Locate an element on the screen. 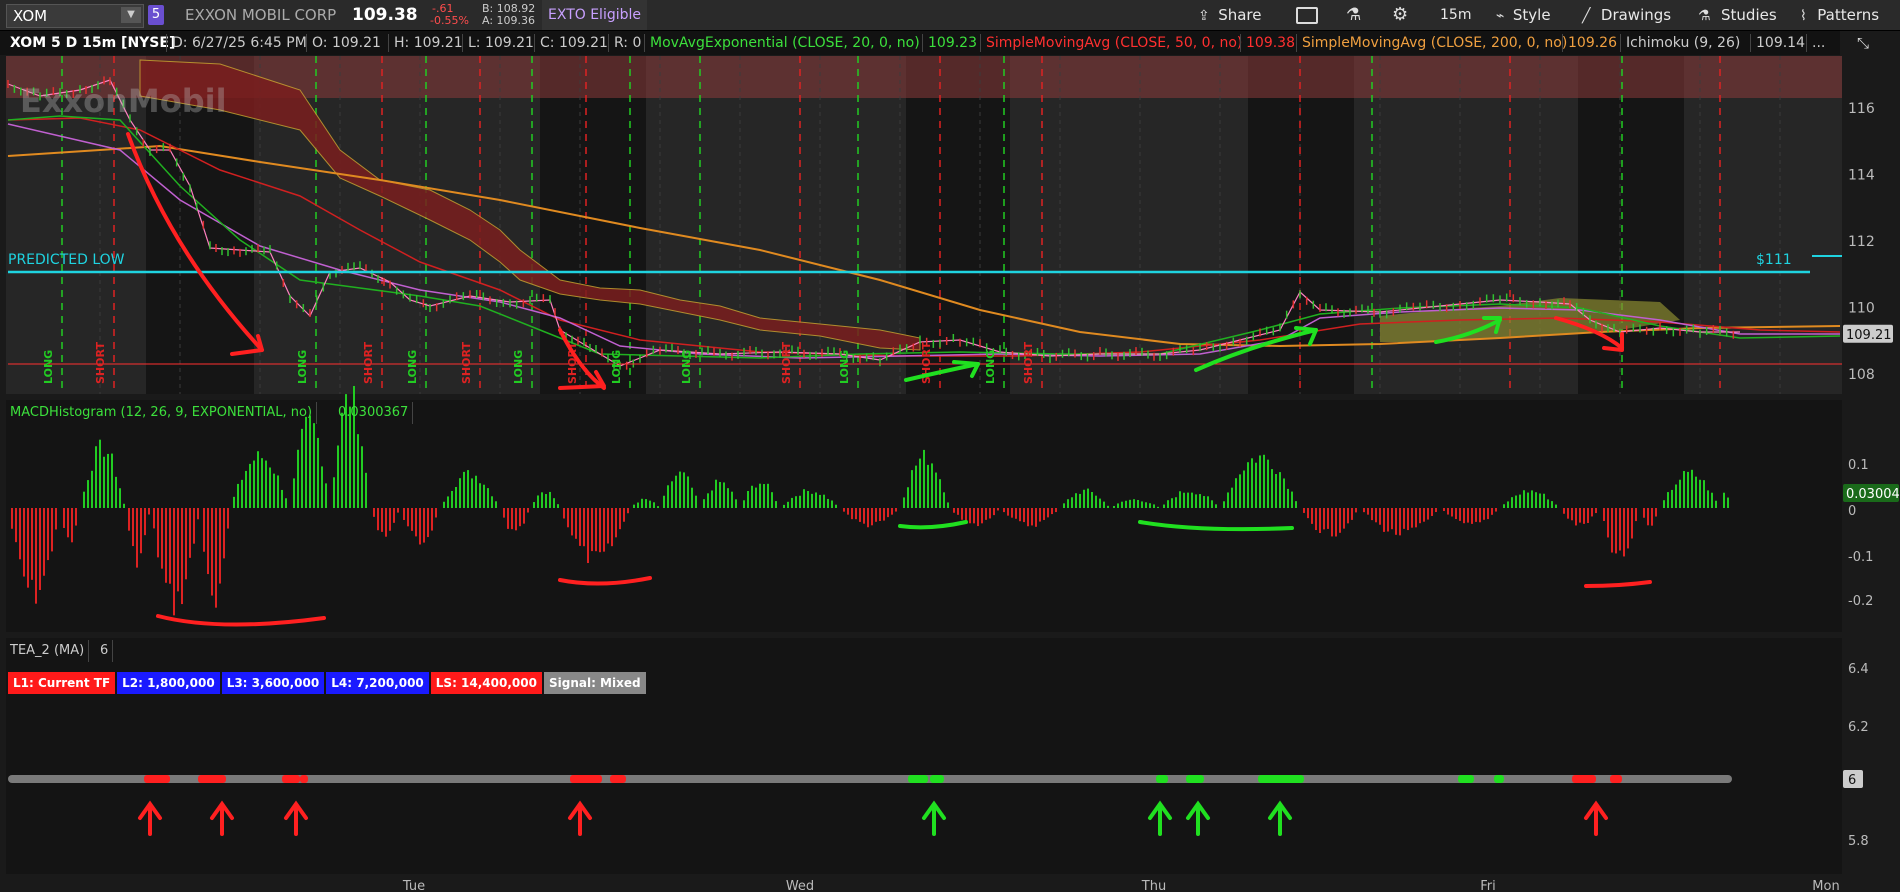 Image resolution: width=1900 pixels, height=892 pixels. current-price-text: 109.21 is located at coordinates (1869, 335).